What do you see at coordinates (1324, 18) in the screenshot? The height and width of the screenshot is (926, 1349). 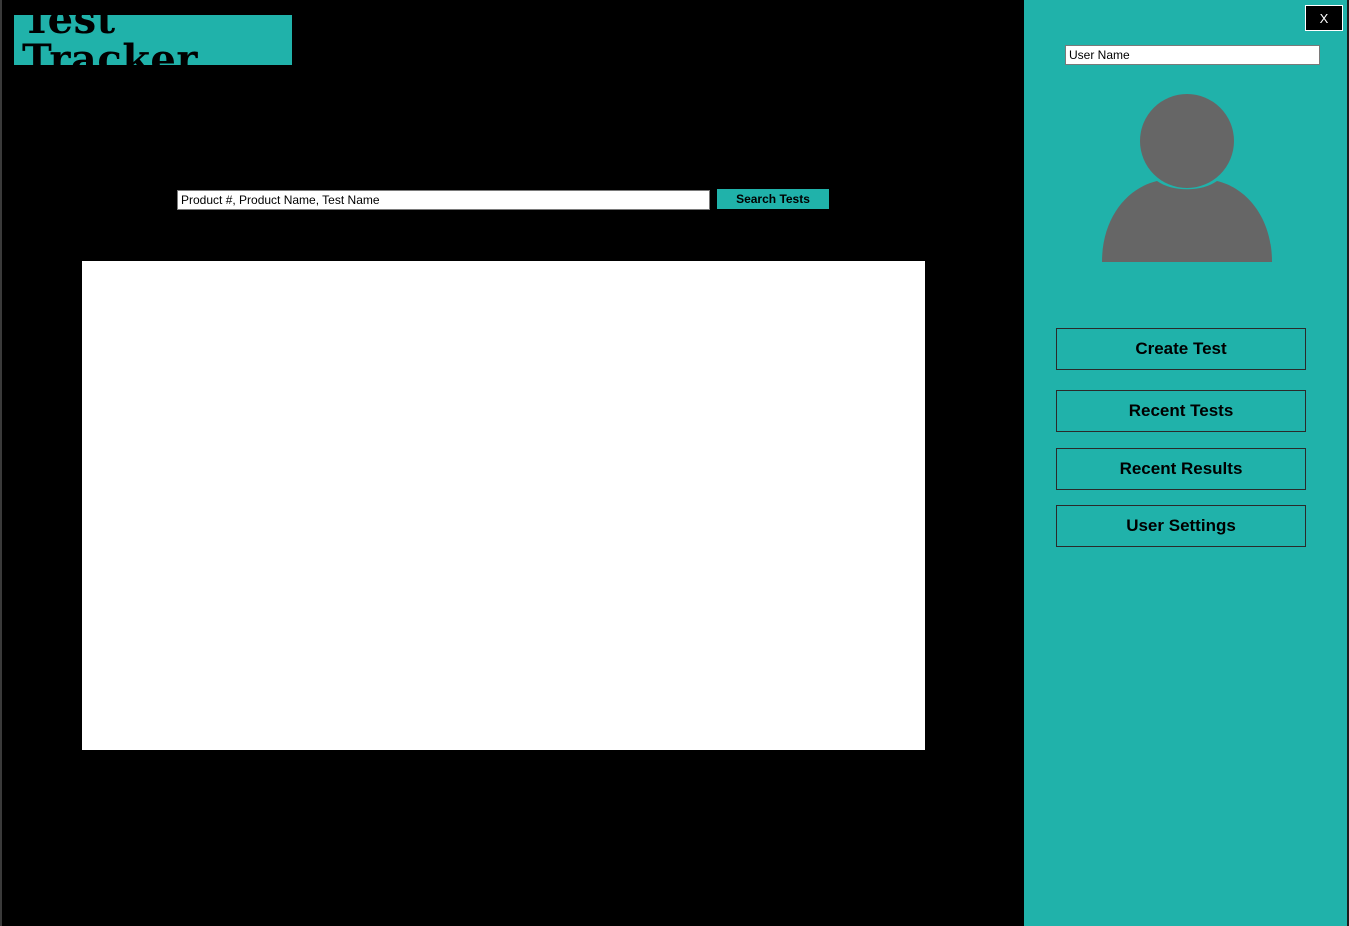 I see `close-button: X` at bounding box center [1324, 18].